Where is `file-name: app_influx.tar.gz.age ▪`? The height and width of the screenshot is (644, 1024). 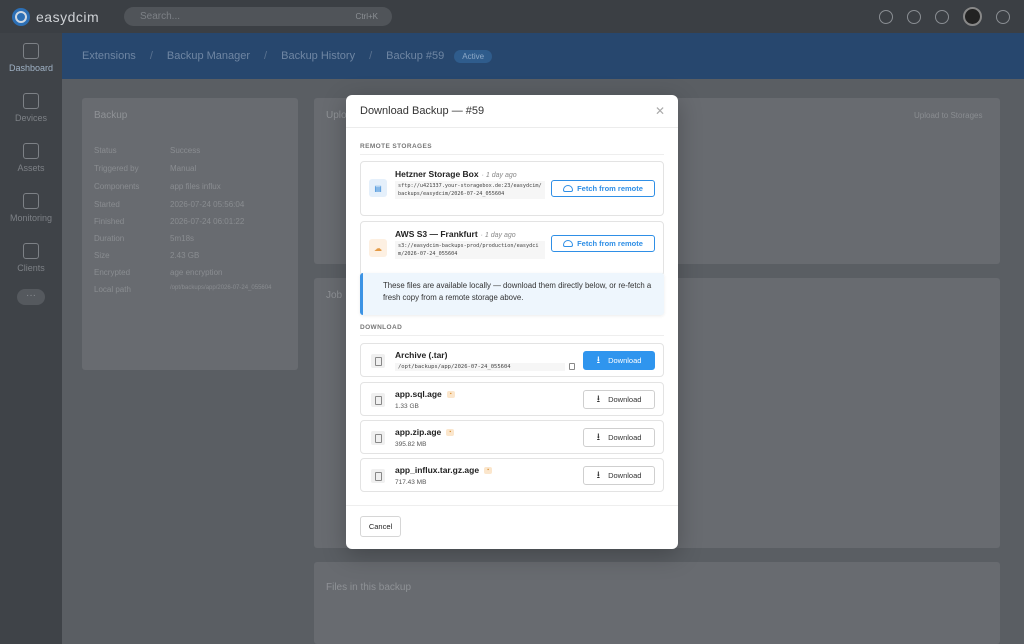
file-name: app_influx.tar.gz.age ▪ is located at coordinates (444, 470).